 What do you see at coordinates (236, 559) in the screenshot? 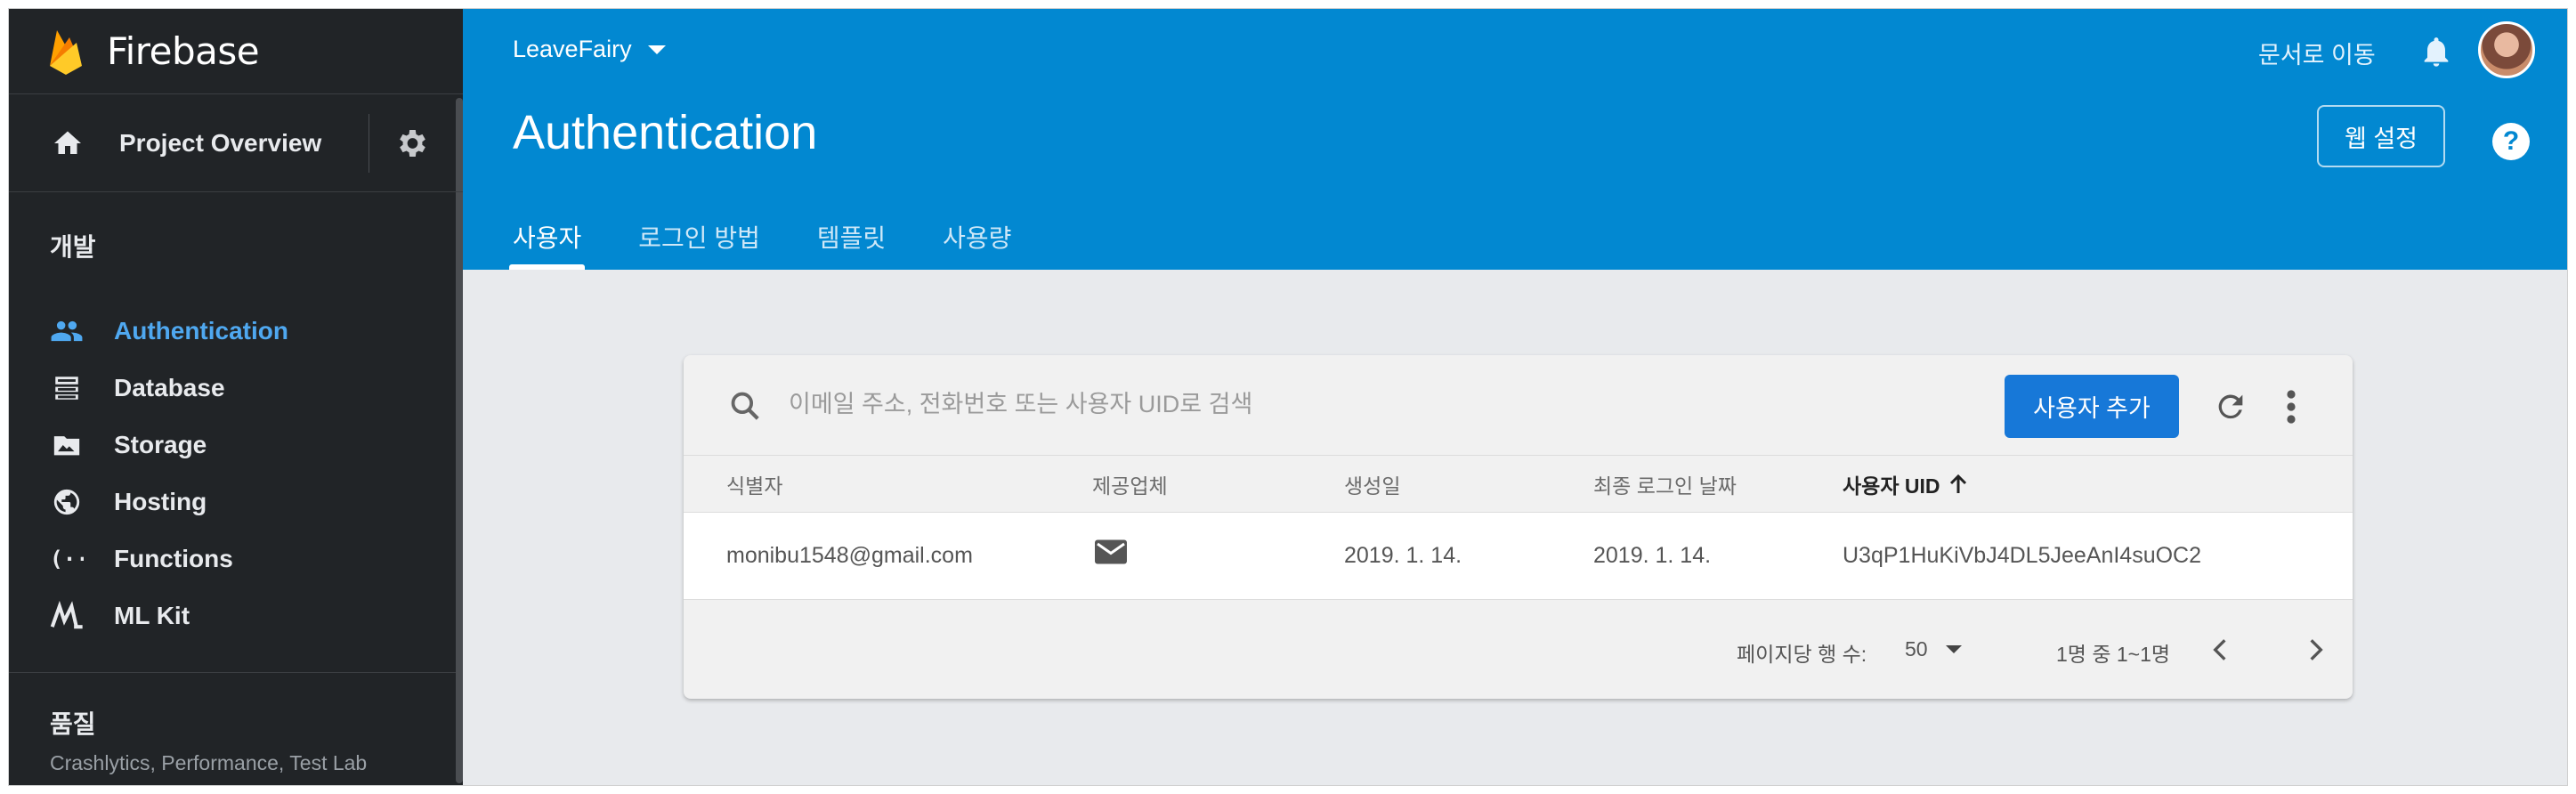
I see `sidebar-item-functions: (···) Functions` at bounding box center [236, 559].